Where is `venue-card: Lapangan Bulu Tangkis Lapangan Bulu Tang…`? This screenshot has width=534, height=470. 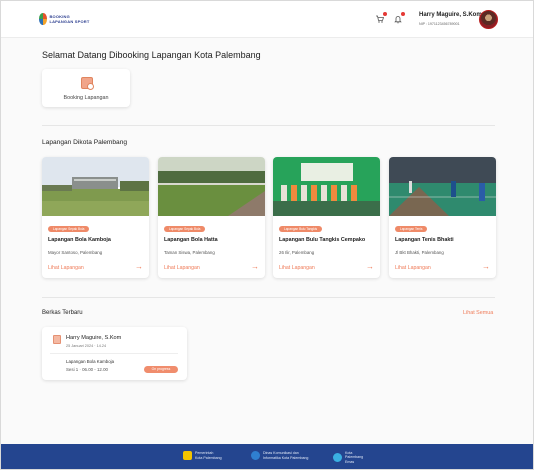 venue-card: Lapangan Bulu Tangkis Lapangan Bulu Tang… is located at coordinates (326, 217).